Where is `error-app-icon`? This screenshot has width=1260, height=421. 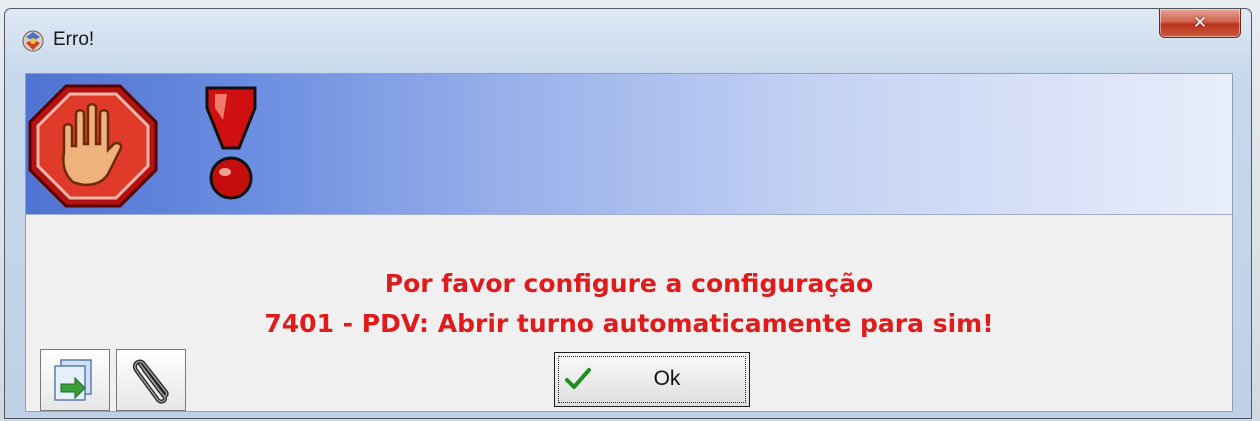
error-app-icon is located at coordinates (33, 41).